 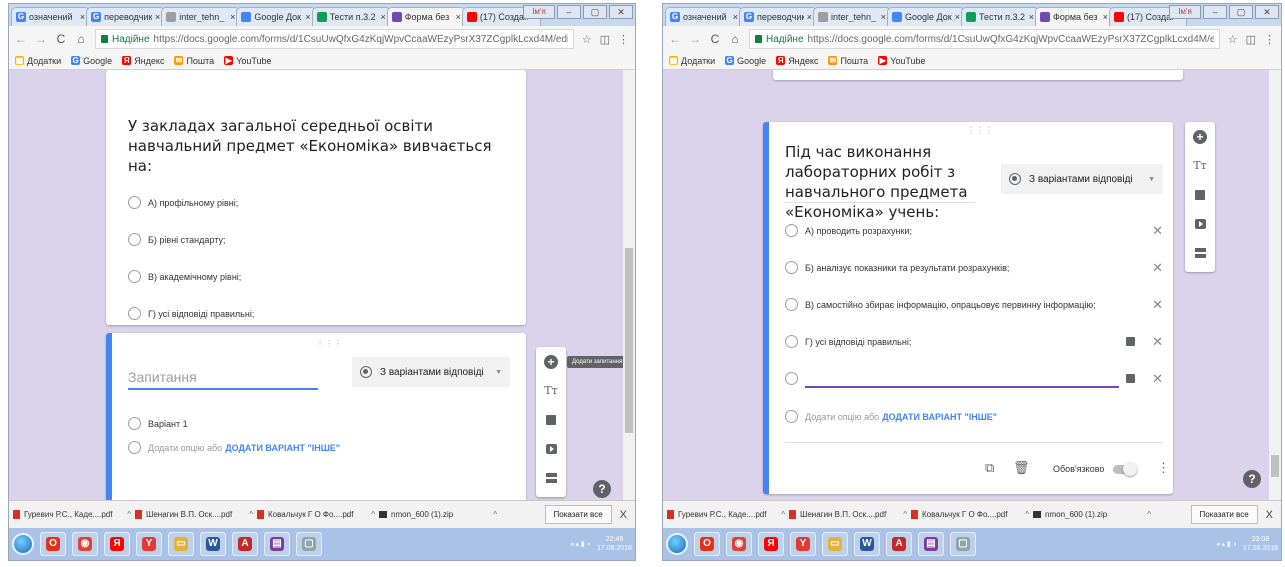 What do you see at coordinates (168, 424) in the screenshot?
I see `option-label: Варіант 1` at bounding box center [168, 424].